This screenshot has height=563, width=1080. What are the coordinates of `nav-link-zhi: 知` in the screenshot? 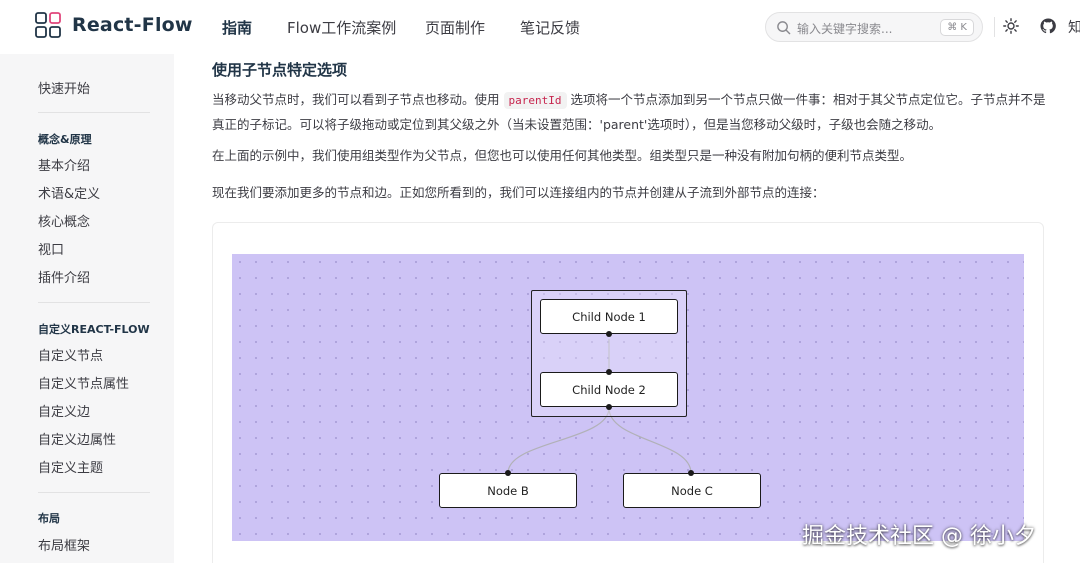 It's located at (1074, 27).